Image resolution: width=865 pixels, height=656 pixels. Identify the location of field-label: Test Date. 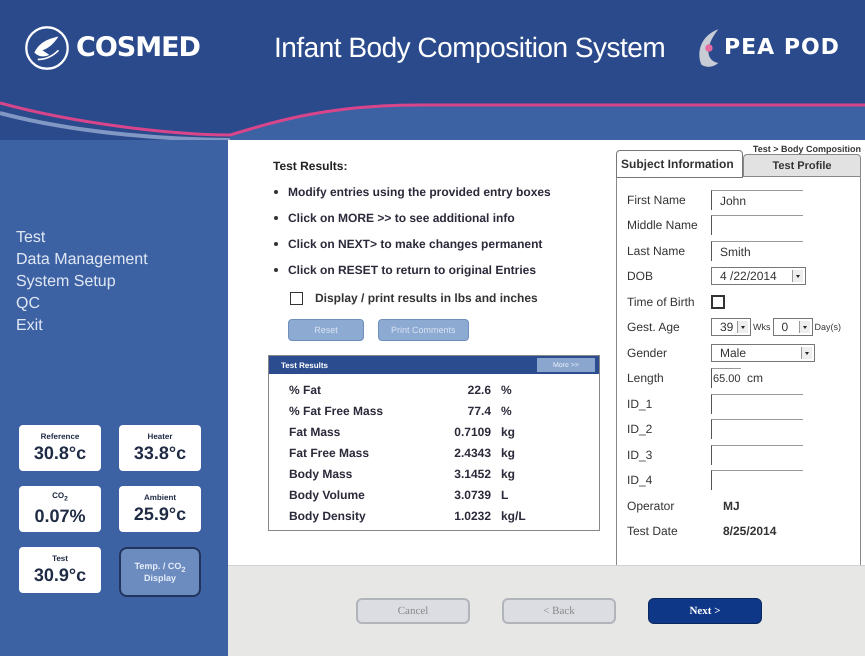
(653, 531).